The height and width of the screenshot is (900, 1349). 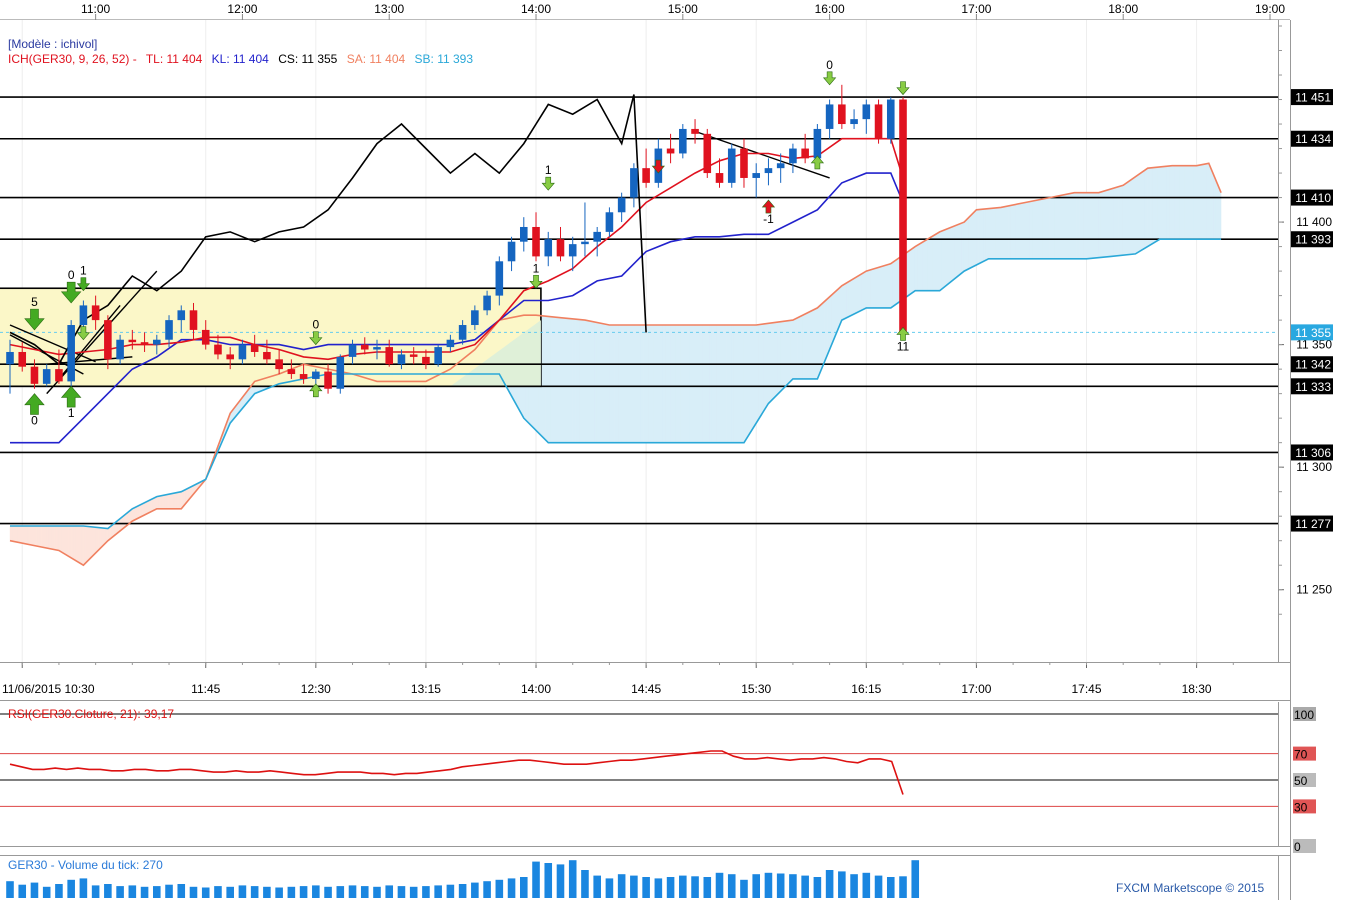 What do you see at coordinates (1313, 139) in the screenshot?
I see `svg-text: 11 434` at bounding box center [1313, 139].